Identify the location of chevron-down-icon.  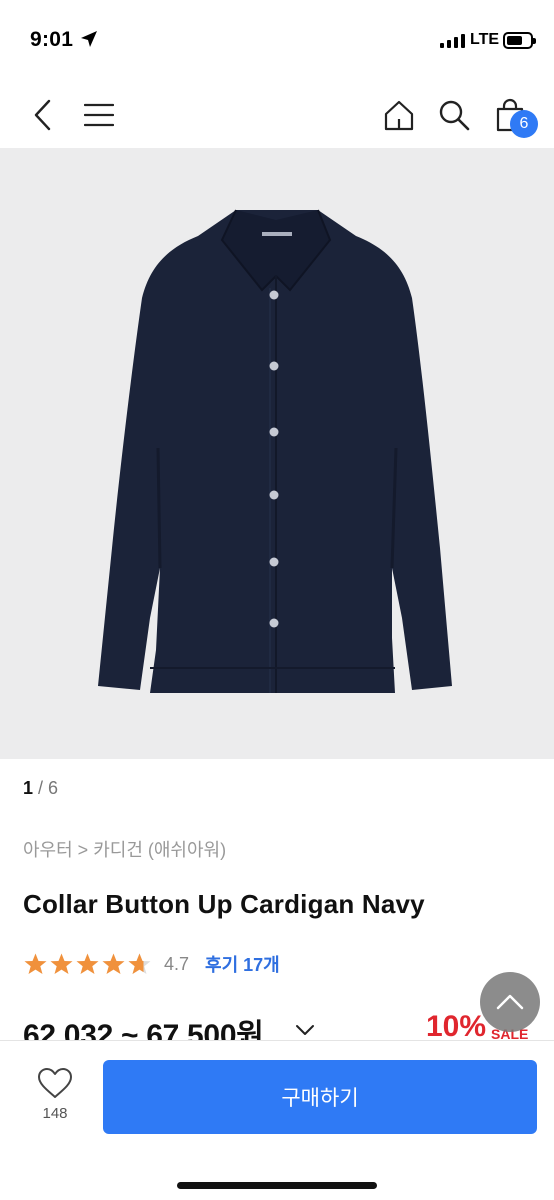
(305, 1030).